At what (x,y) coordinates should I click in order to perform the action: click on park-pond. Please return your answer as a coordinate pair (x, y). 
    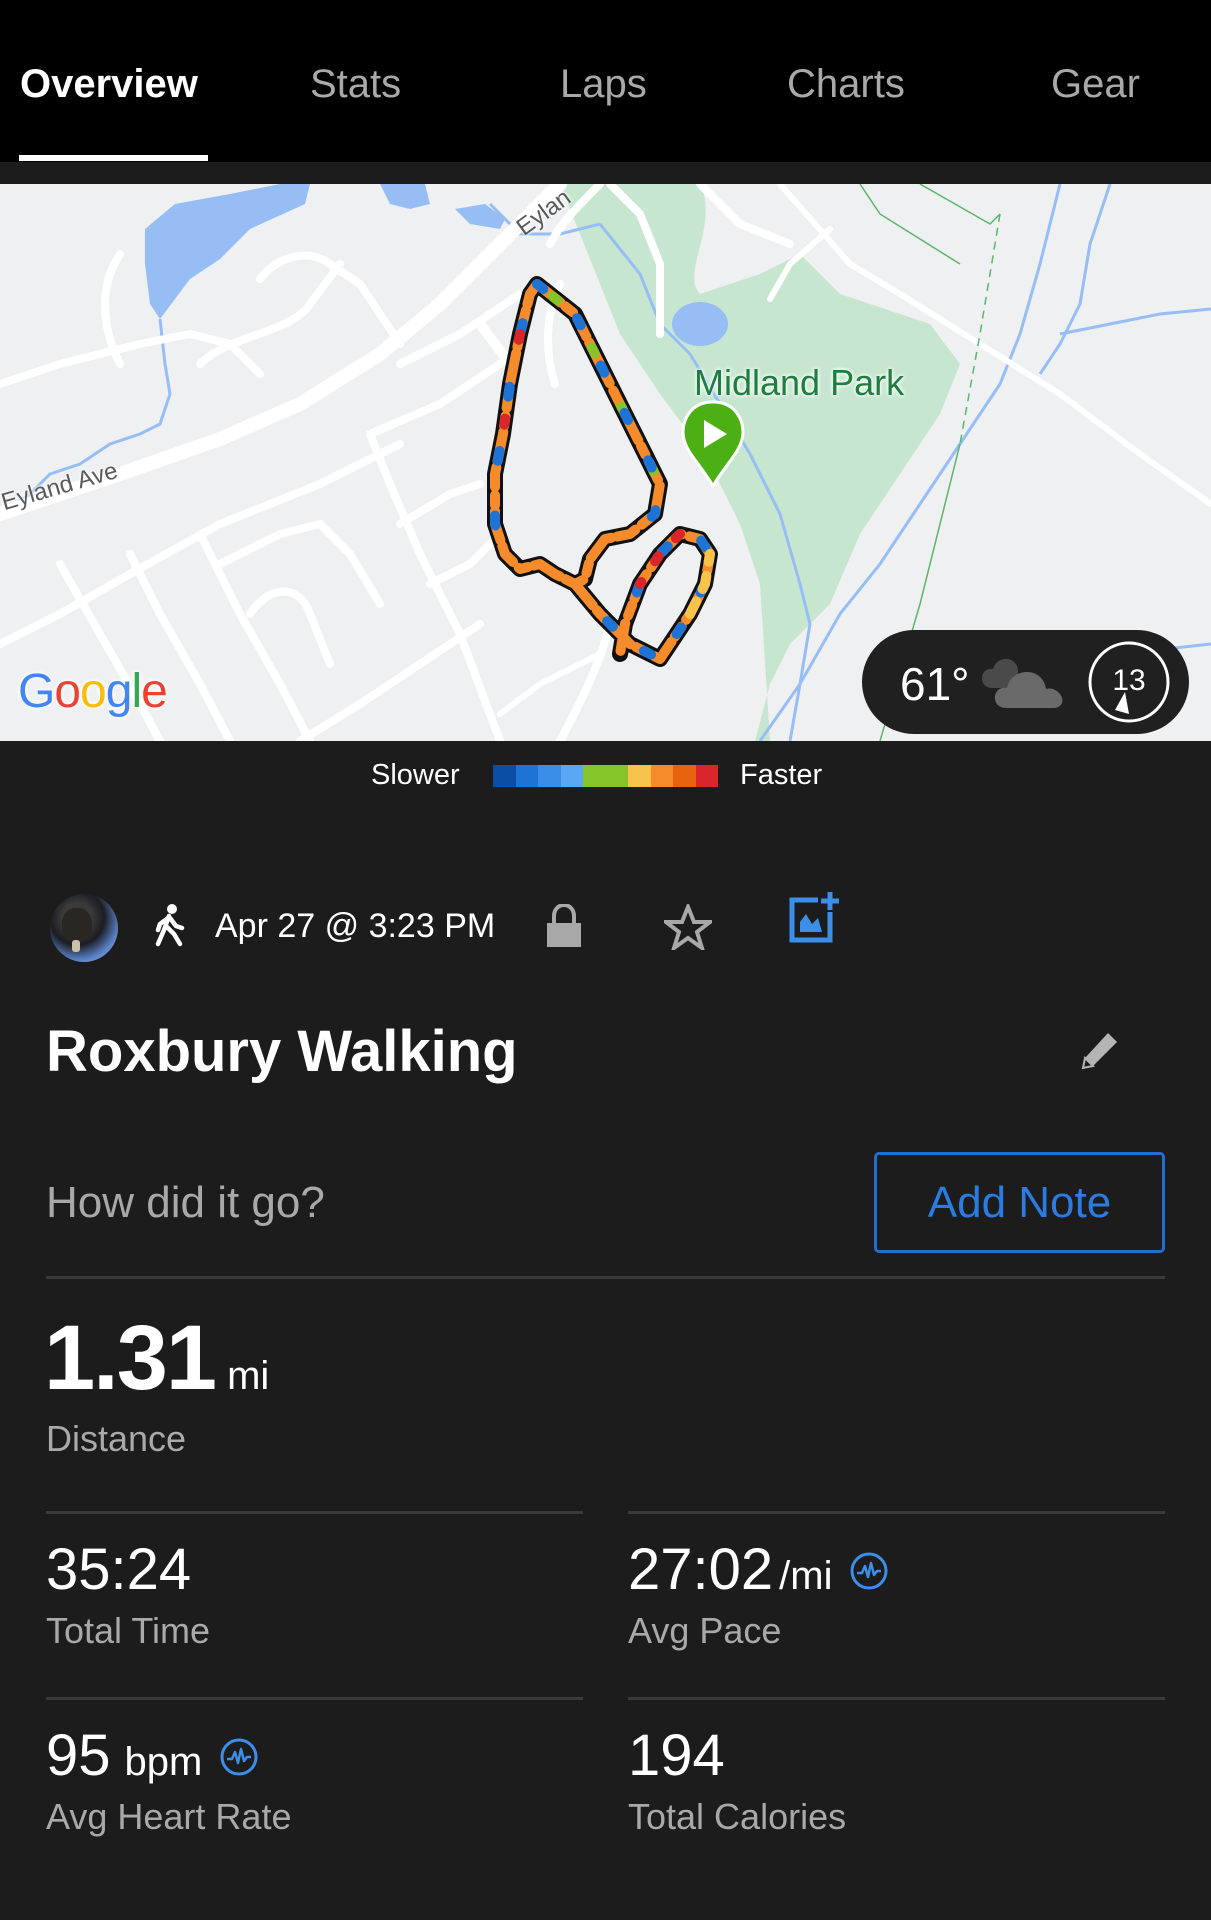
    Looking at the image, I should click on (700, 324).